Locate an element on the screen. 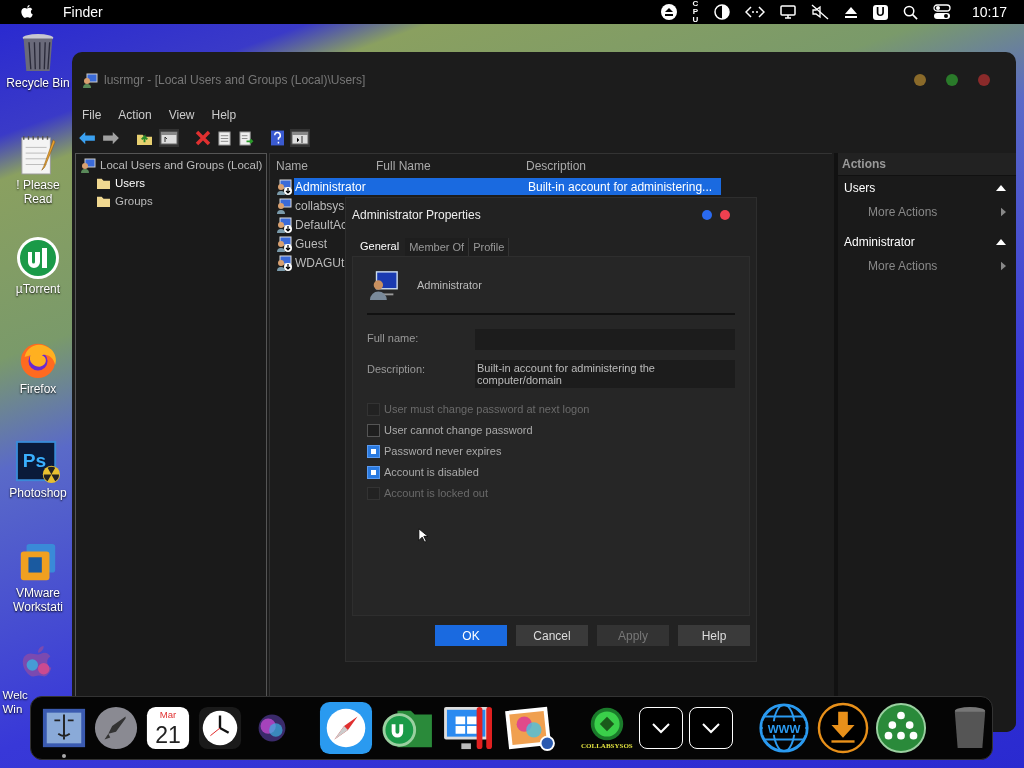 This screenshot has width=1024, height=768. people-group-icon is located at coordinates (900, 728).